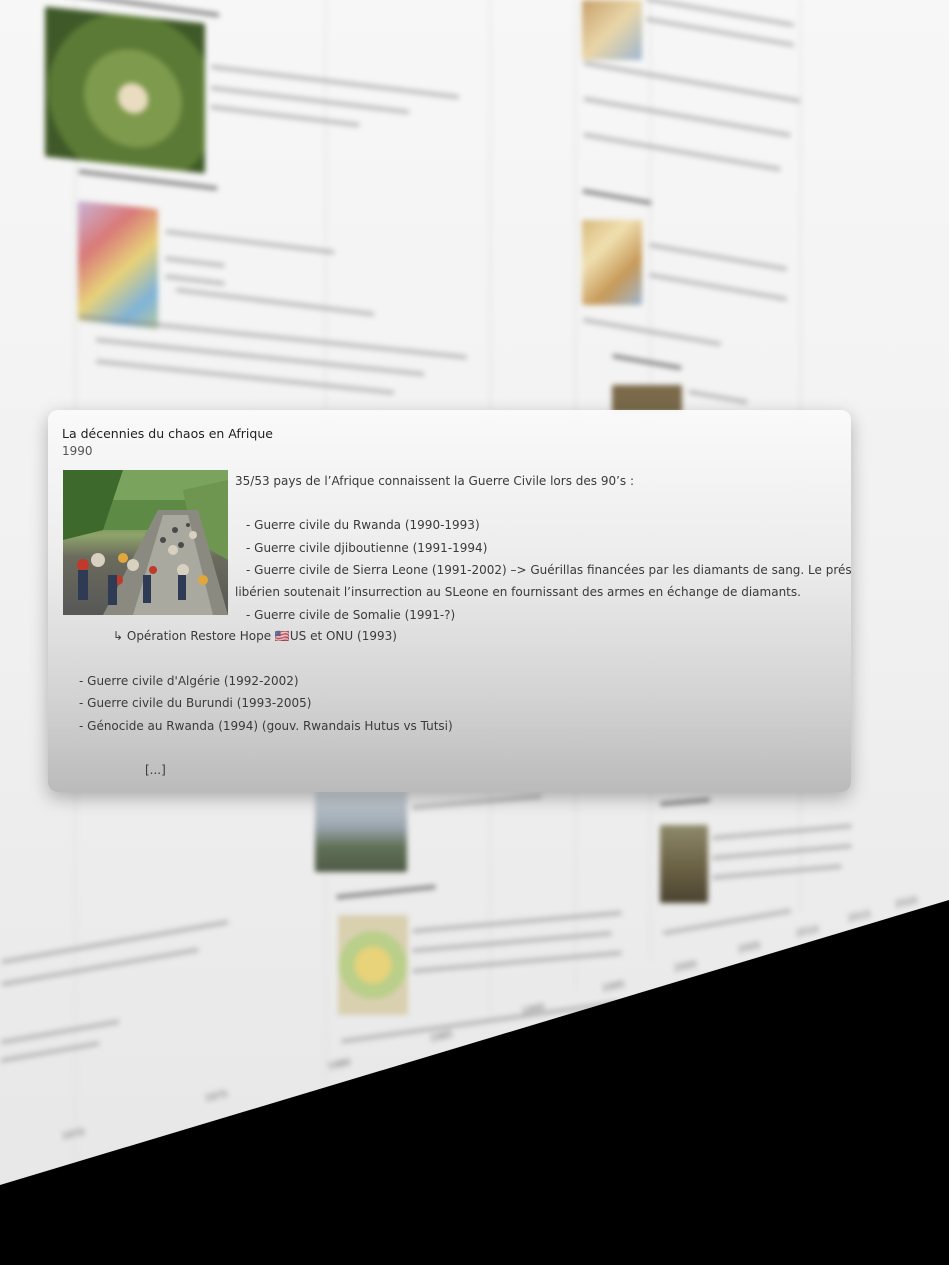  What do you see at coordinates (145, 542) in the screenshot?
I see `refugees-photo` at bounding box center [145, 542].